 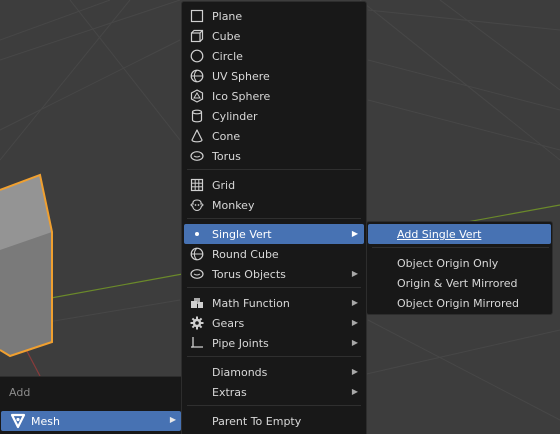 I want to click on menu-item-diamonds: Diamonds ▶, so click(x=274, y=372).